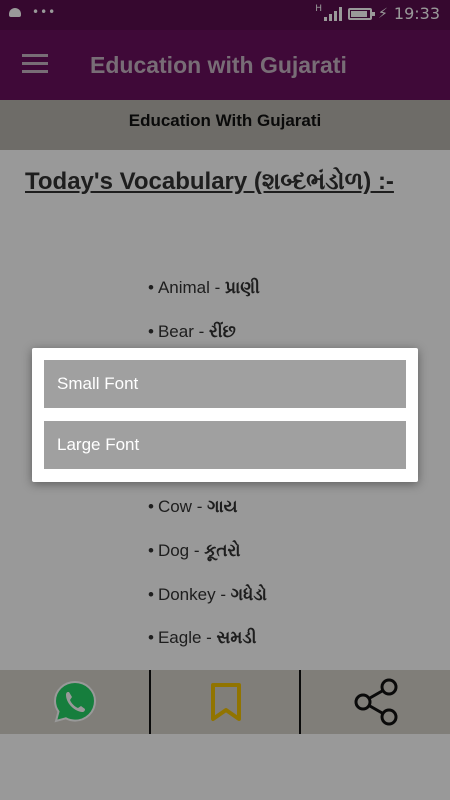  I want to click on font-size-dialog: Small Font Large Font, so click(225, 415).